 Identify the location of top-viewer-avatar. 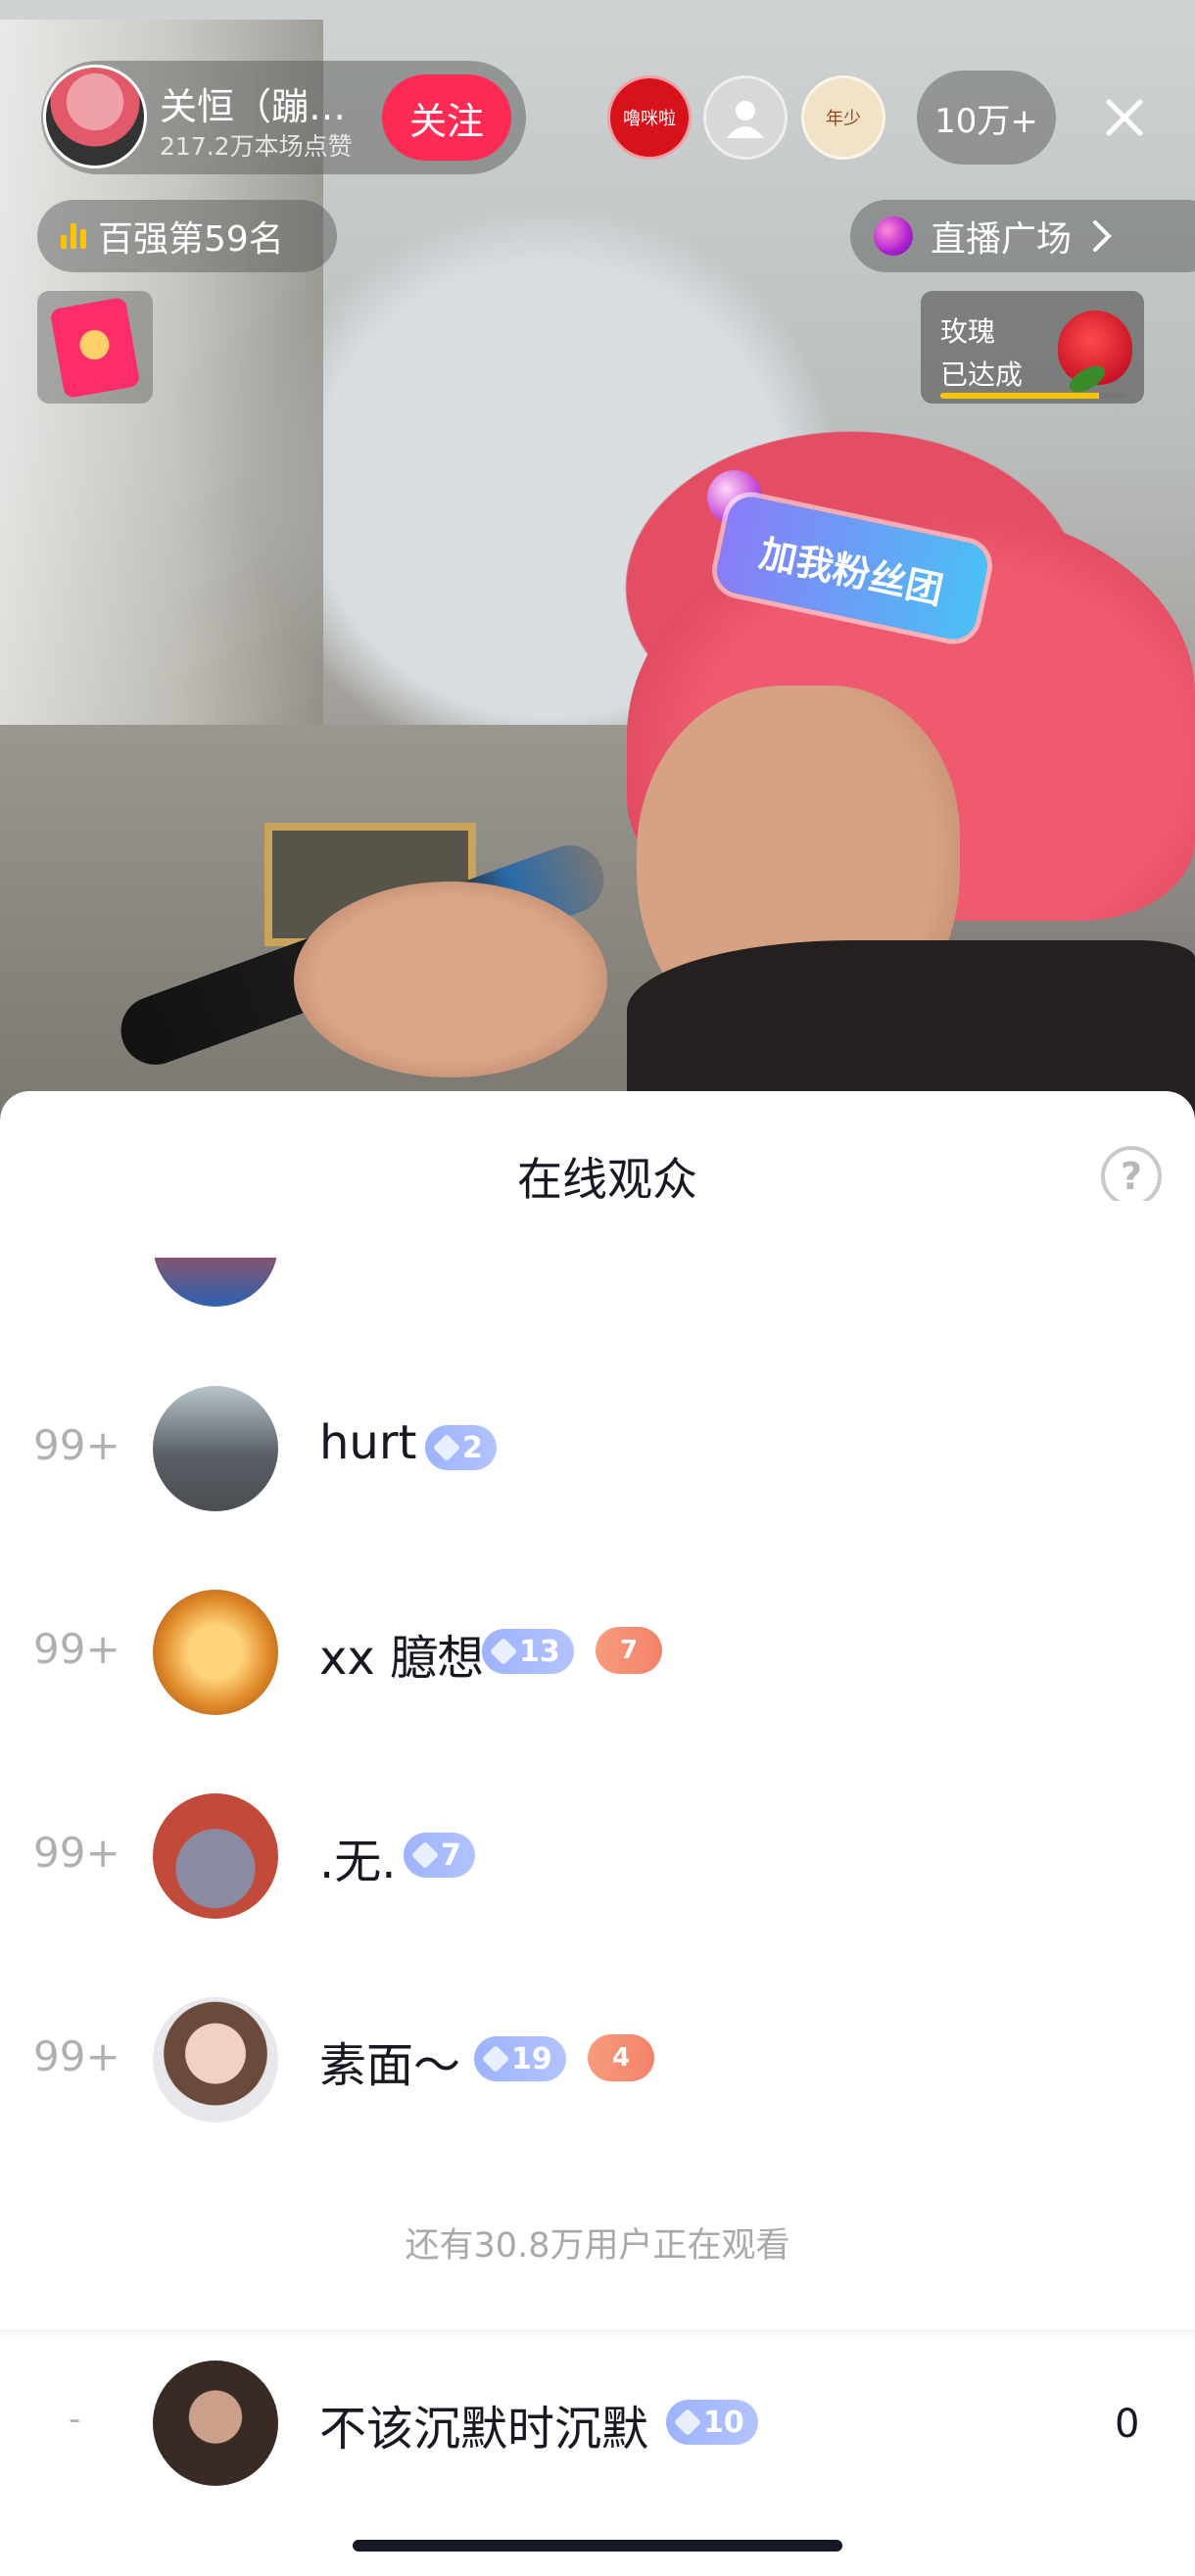
(746, 118).